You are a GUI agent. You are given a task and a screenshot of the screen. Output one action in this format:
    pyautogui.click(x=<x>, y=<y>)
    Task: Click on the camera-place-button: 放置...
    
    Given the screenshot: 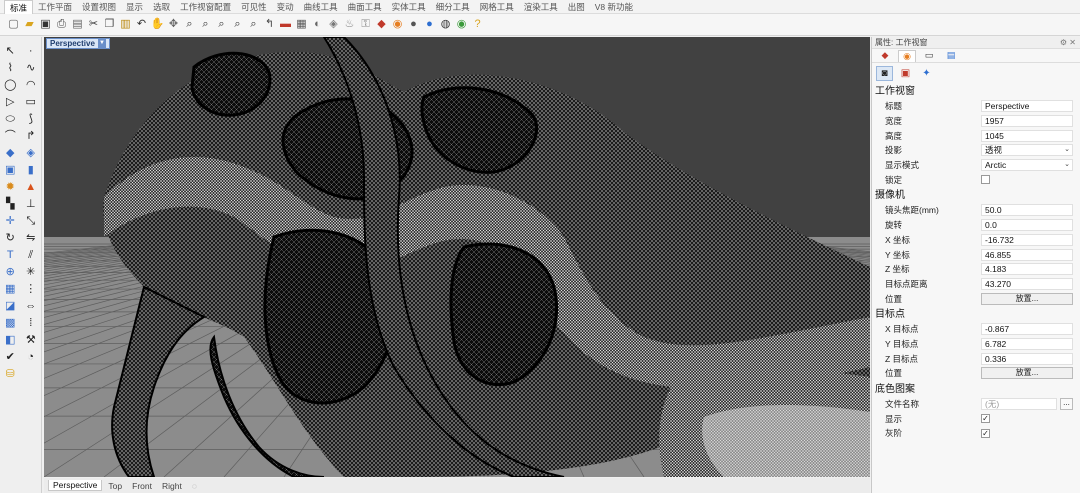 What is the action you would take?
    pyautogui.click(x=1027, y=298)
    